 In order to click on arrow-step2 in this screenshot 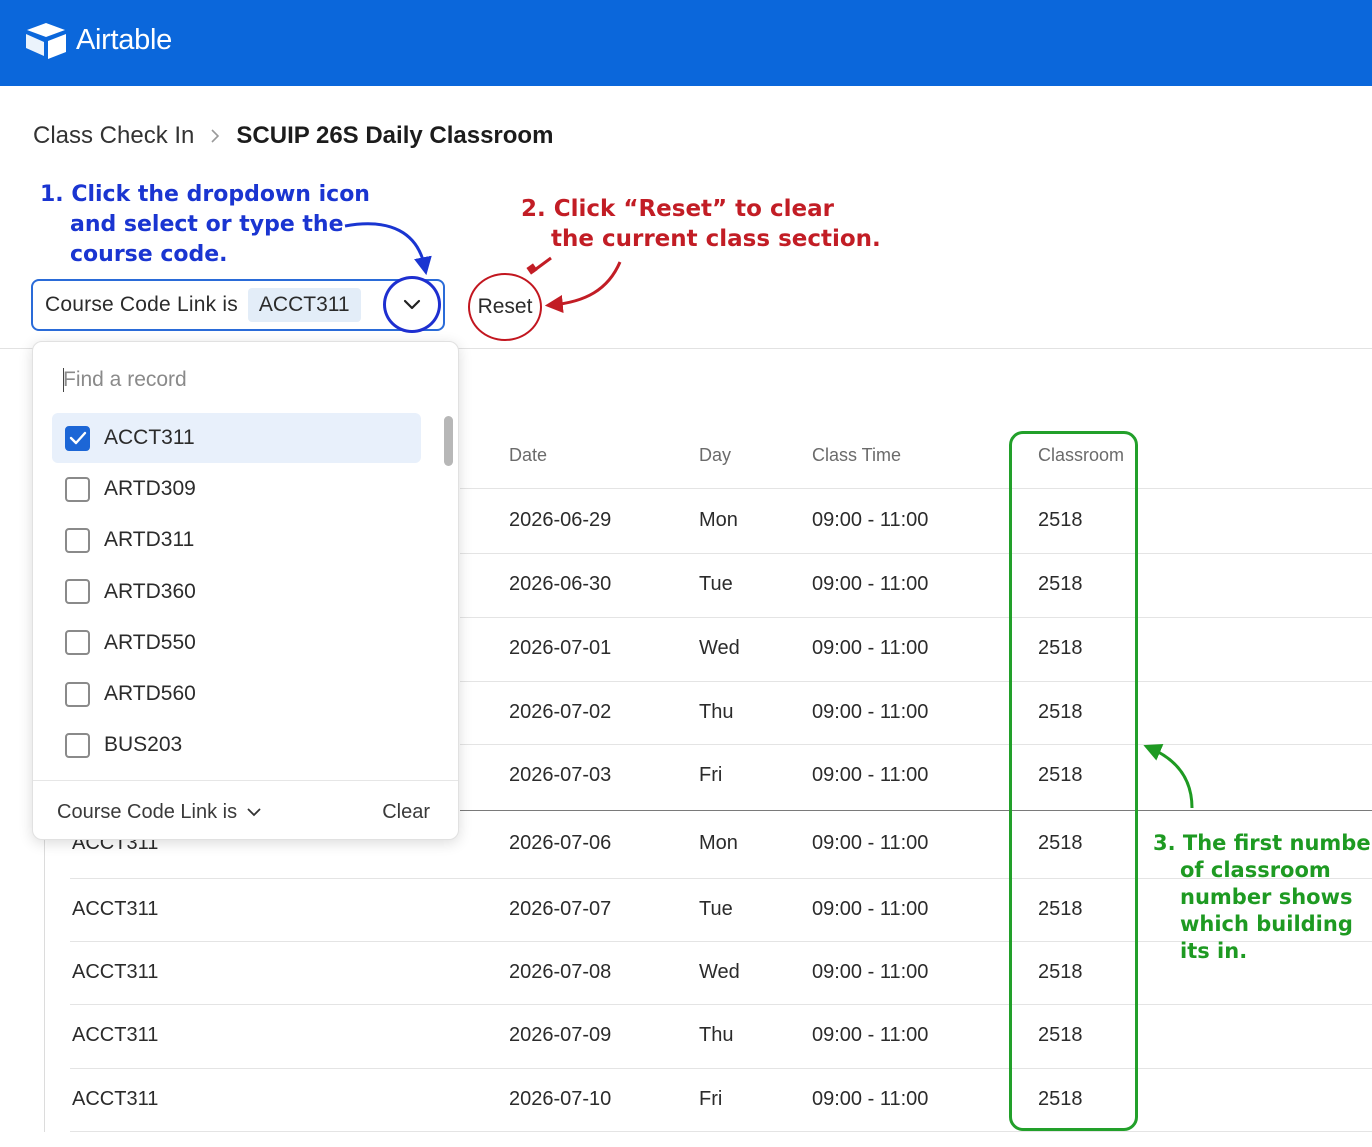, I will do `click(583, 287)`.